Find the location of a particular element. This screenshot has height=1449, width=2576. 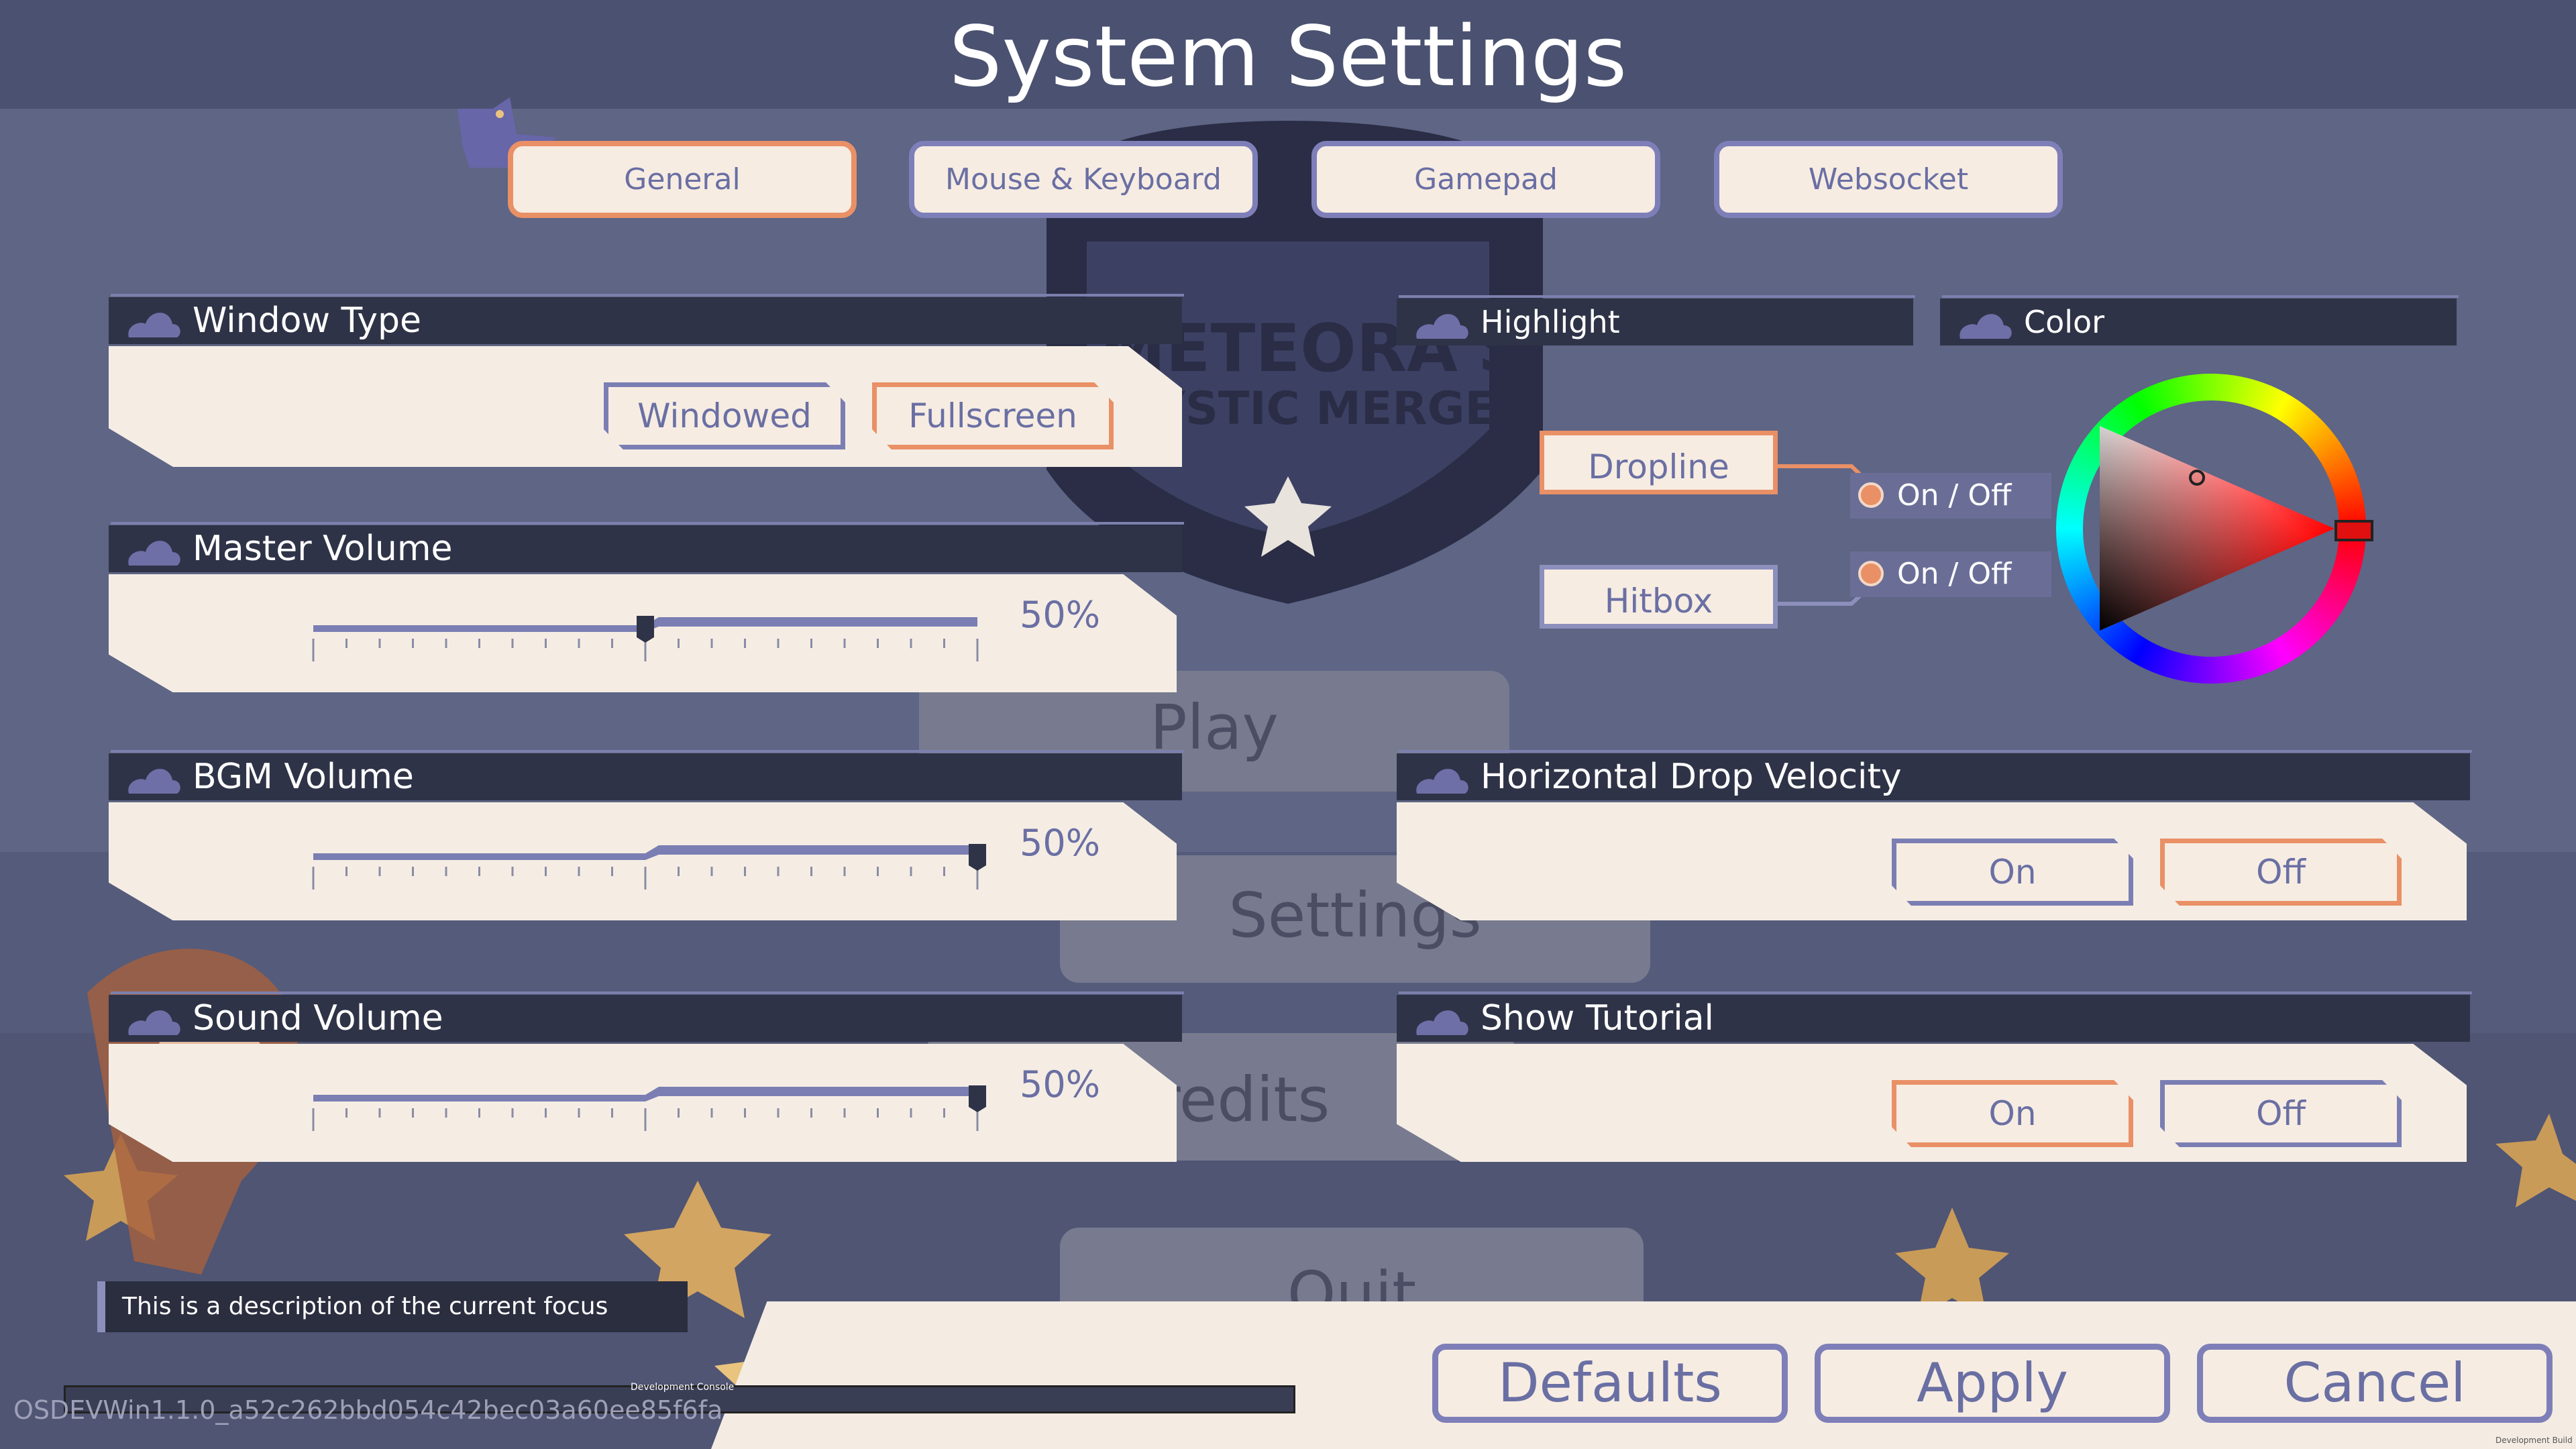

color-rule is located at coordinates (2200, 296).